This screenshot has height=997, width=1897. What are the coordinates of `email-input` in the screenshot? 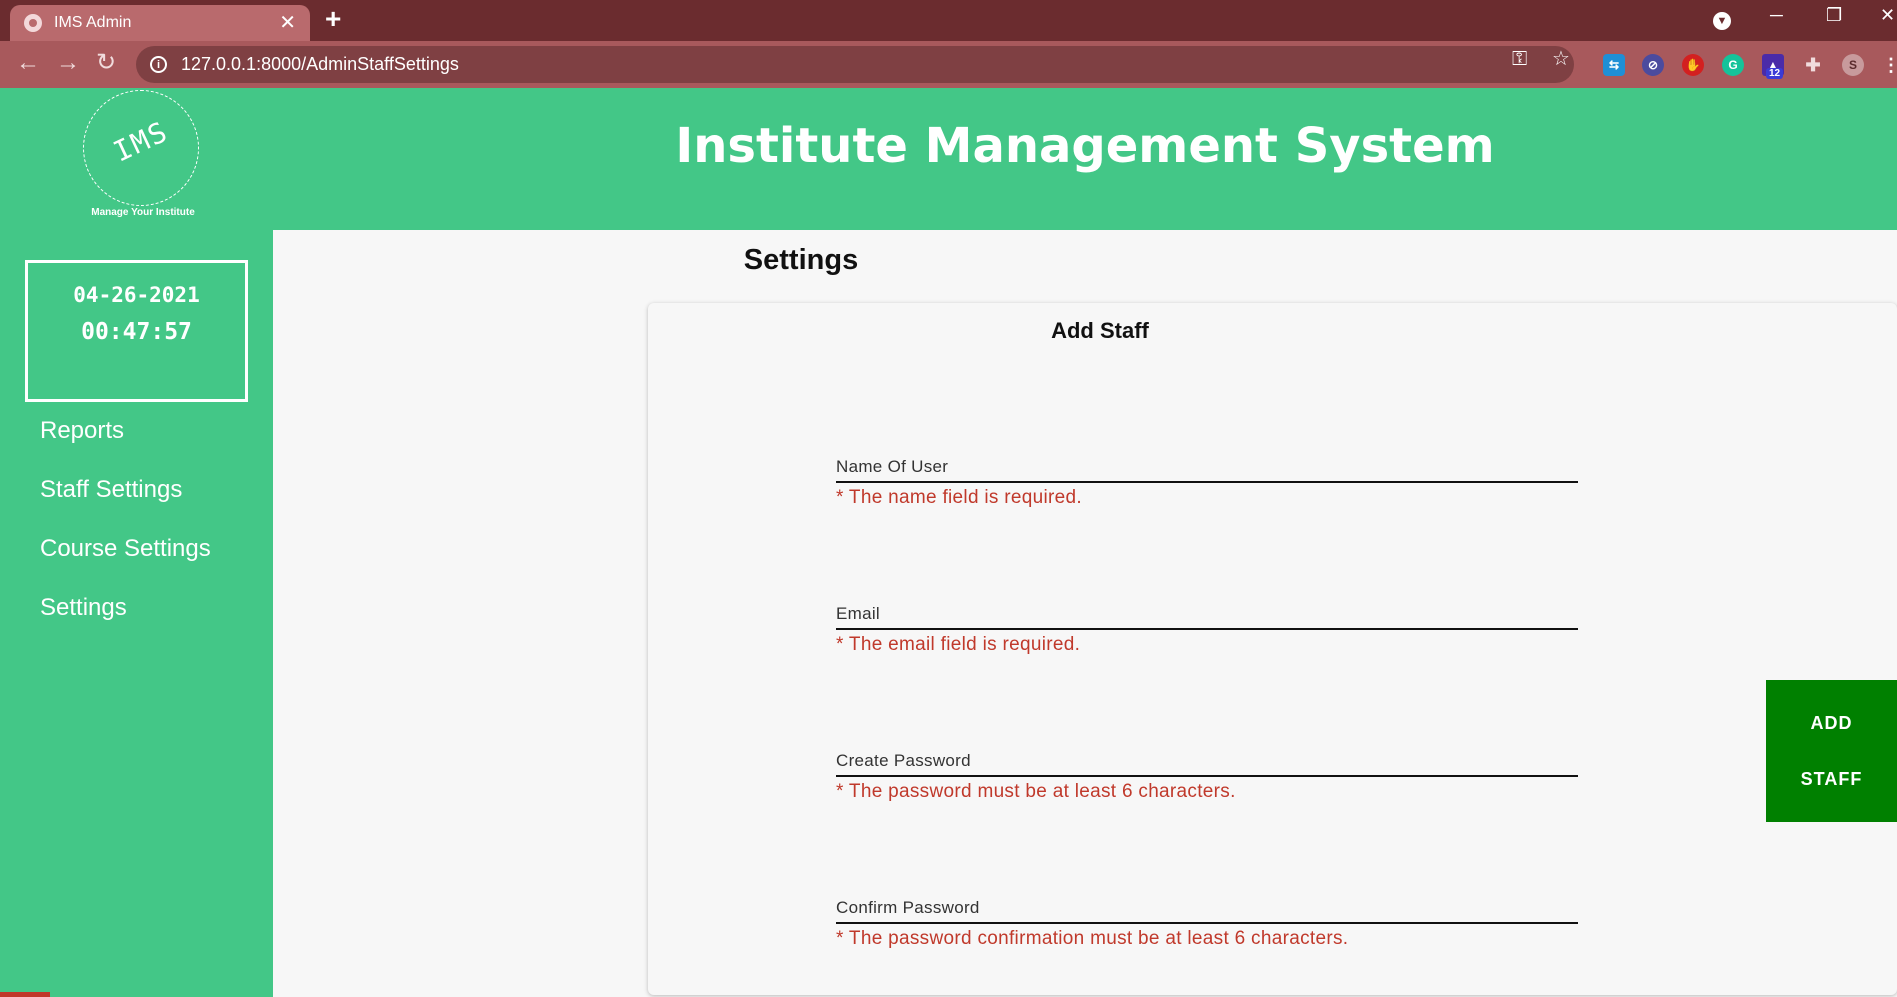 It's located at (1207, 614).